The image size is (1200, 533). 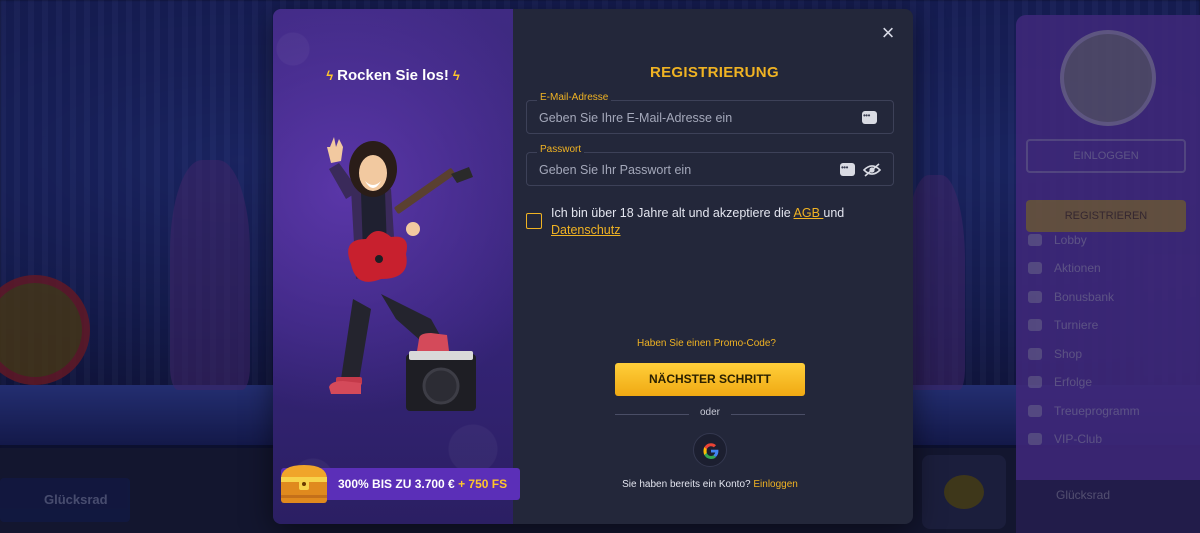 I want to click on bonus-text: 300% BIS ZU 3.700 € + 750 FS, so click(x=422, y=484).